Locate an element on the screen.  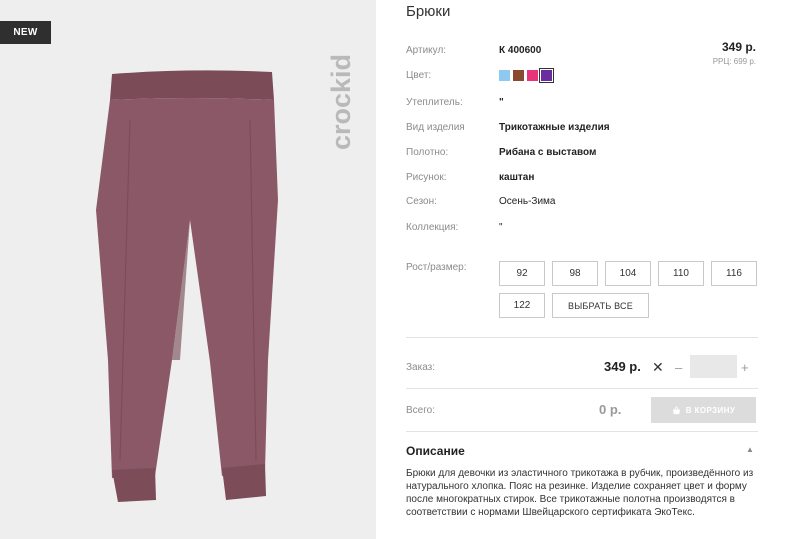
spec-label-color: Цвет: is located at coordinates (419, 75).